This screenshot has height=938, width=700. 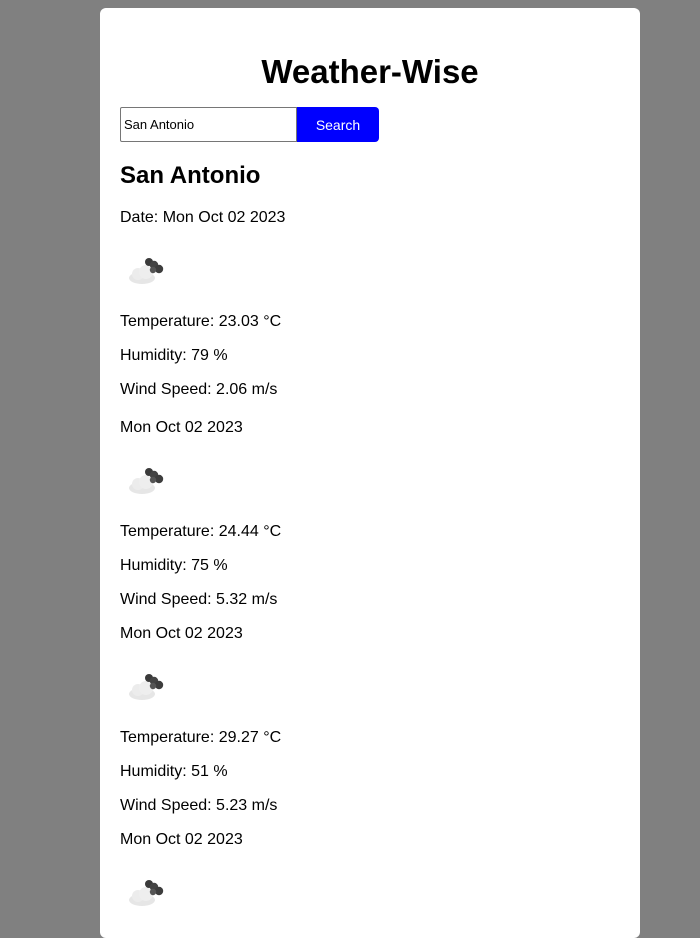 What do you see at coordinates (199, 599) in the screenshot?
I see `forecast-wind-speed: Wind Speed: 5.32 m/s` at bounding box center [199, 599].